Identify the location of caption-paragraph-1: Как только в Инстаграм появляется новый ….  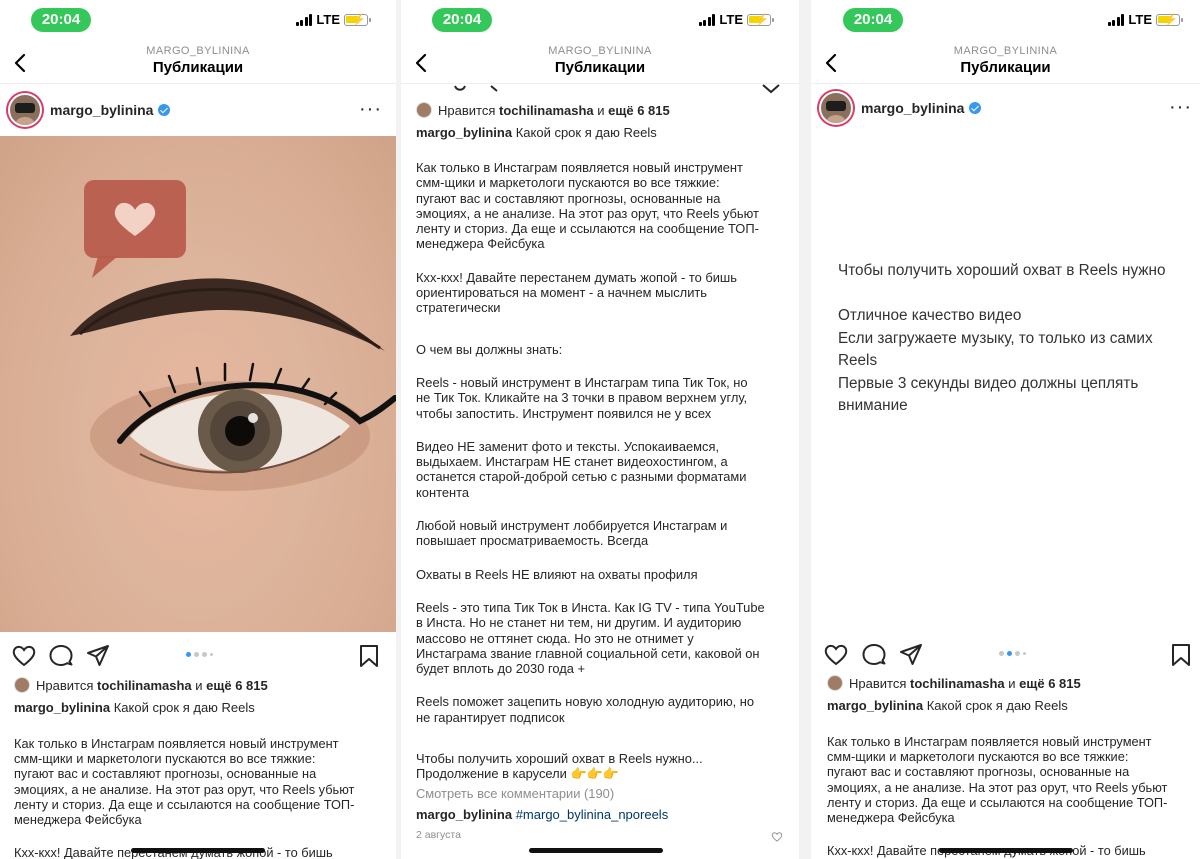
(997, 780).